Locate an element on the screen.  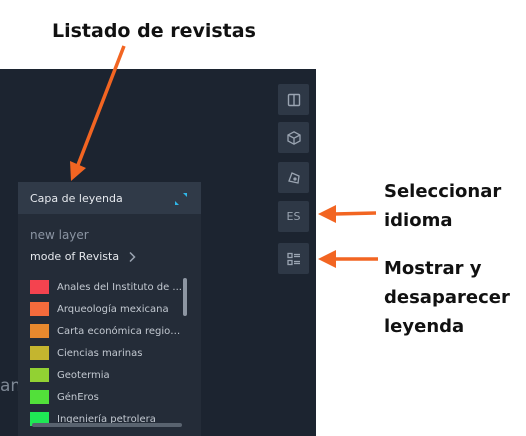
arrowhead-to-legend-toggle is located at coordinates (327, 259).